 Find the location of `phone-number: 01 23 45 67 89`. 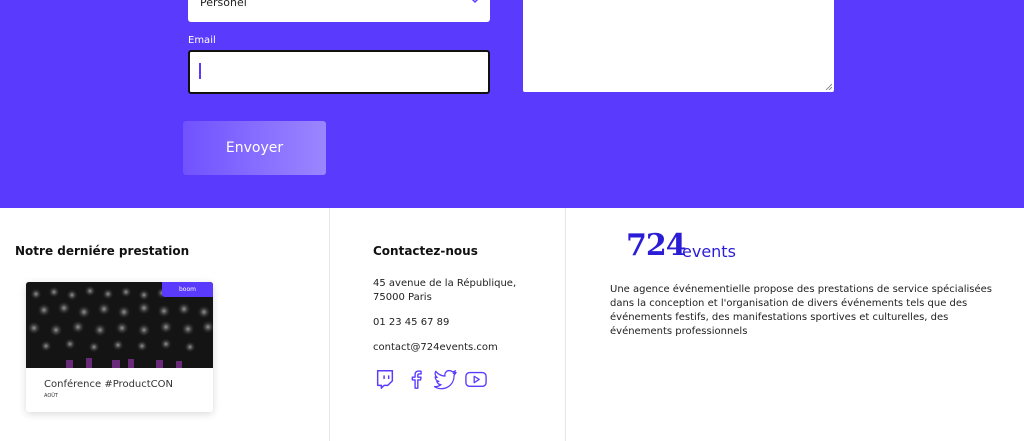

phone-number: 01 23 45 67 89 is located at coordinates (411, 322).